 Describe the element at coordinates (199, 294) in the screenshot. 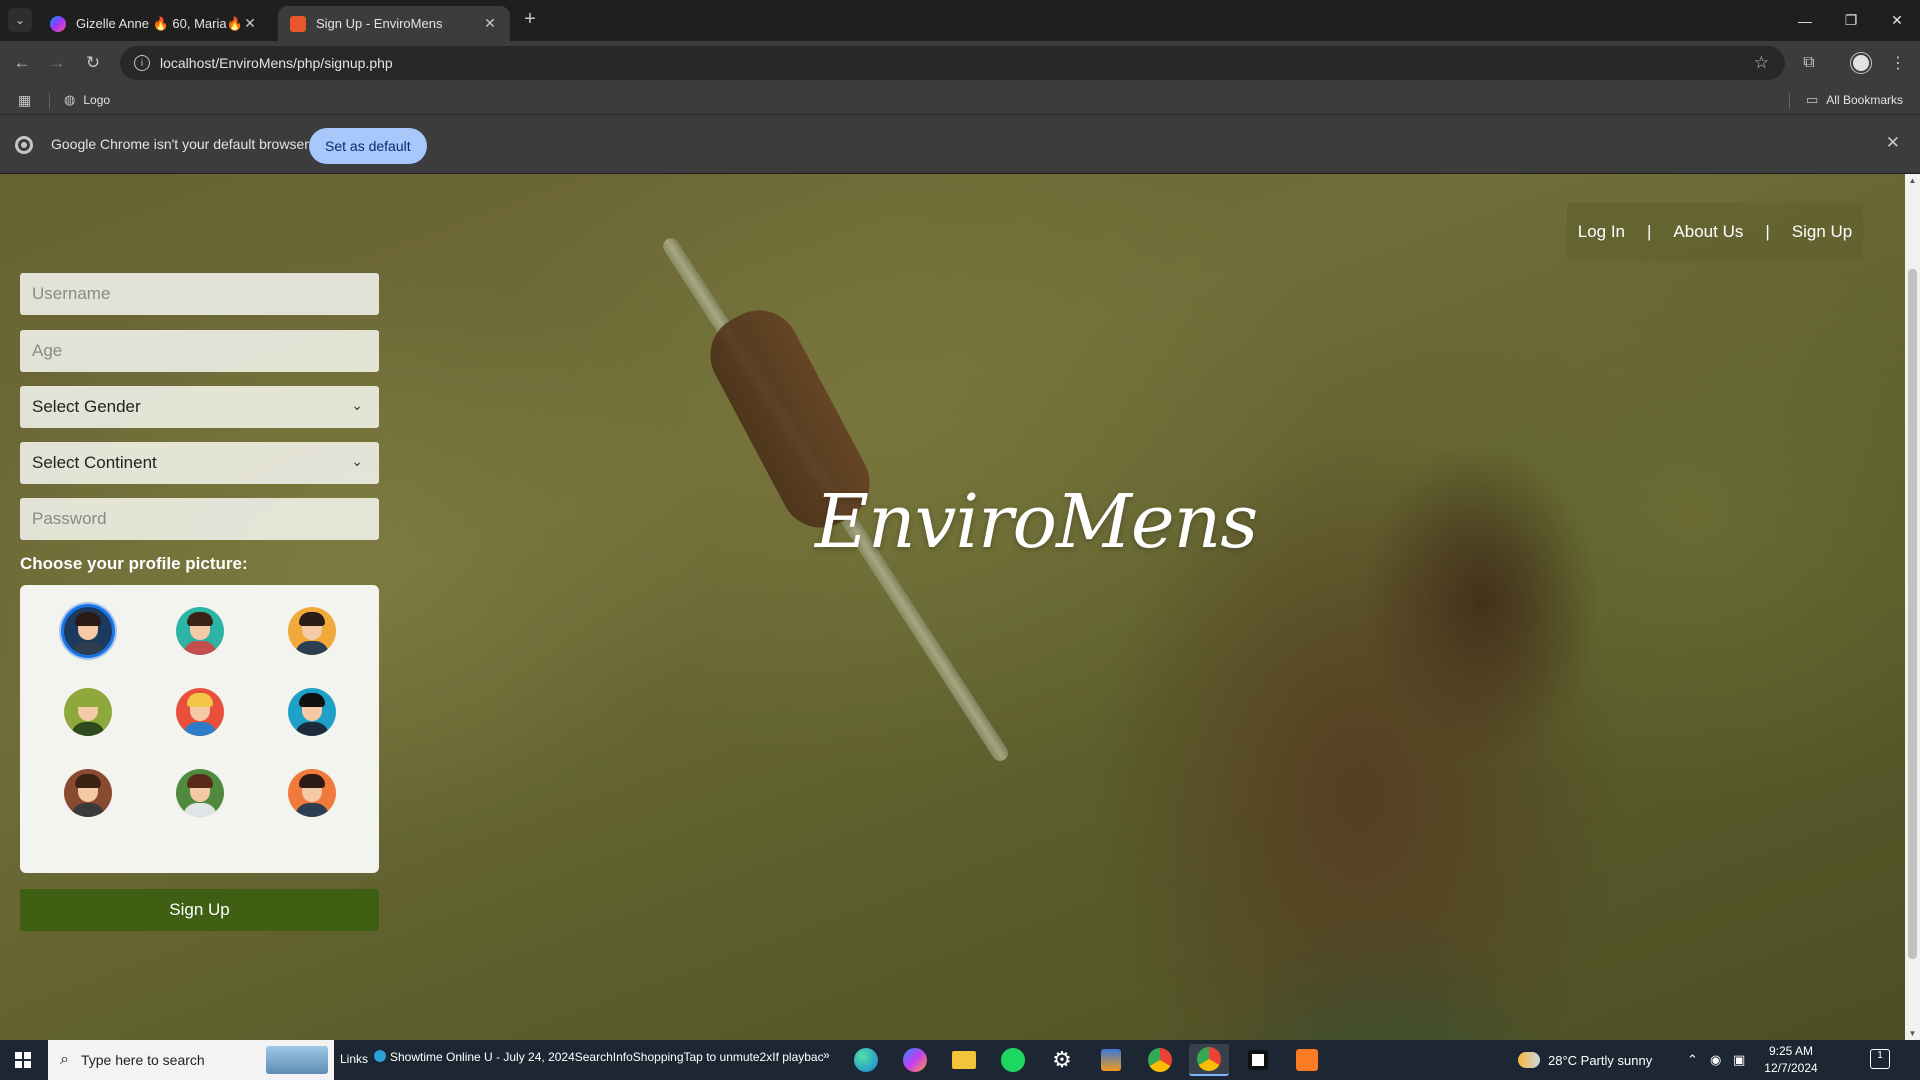

I see `username-input` at that location.